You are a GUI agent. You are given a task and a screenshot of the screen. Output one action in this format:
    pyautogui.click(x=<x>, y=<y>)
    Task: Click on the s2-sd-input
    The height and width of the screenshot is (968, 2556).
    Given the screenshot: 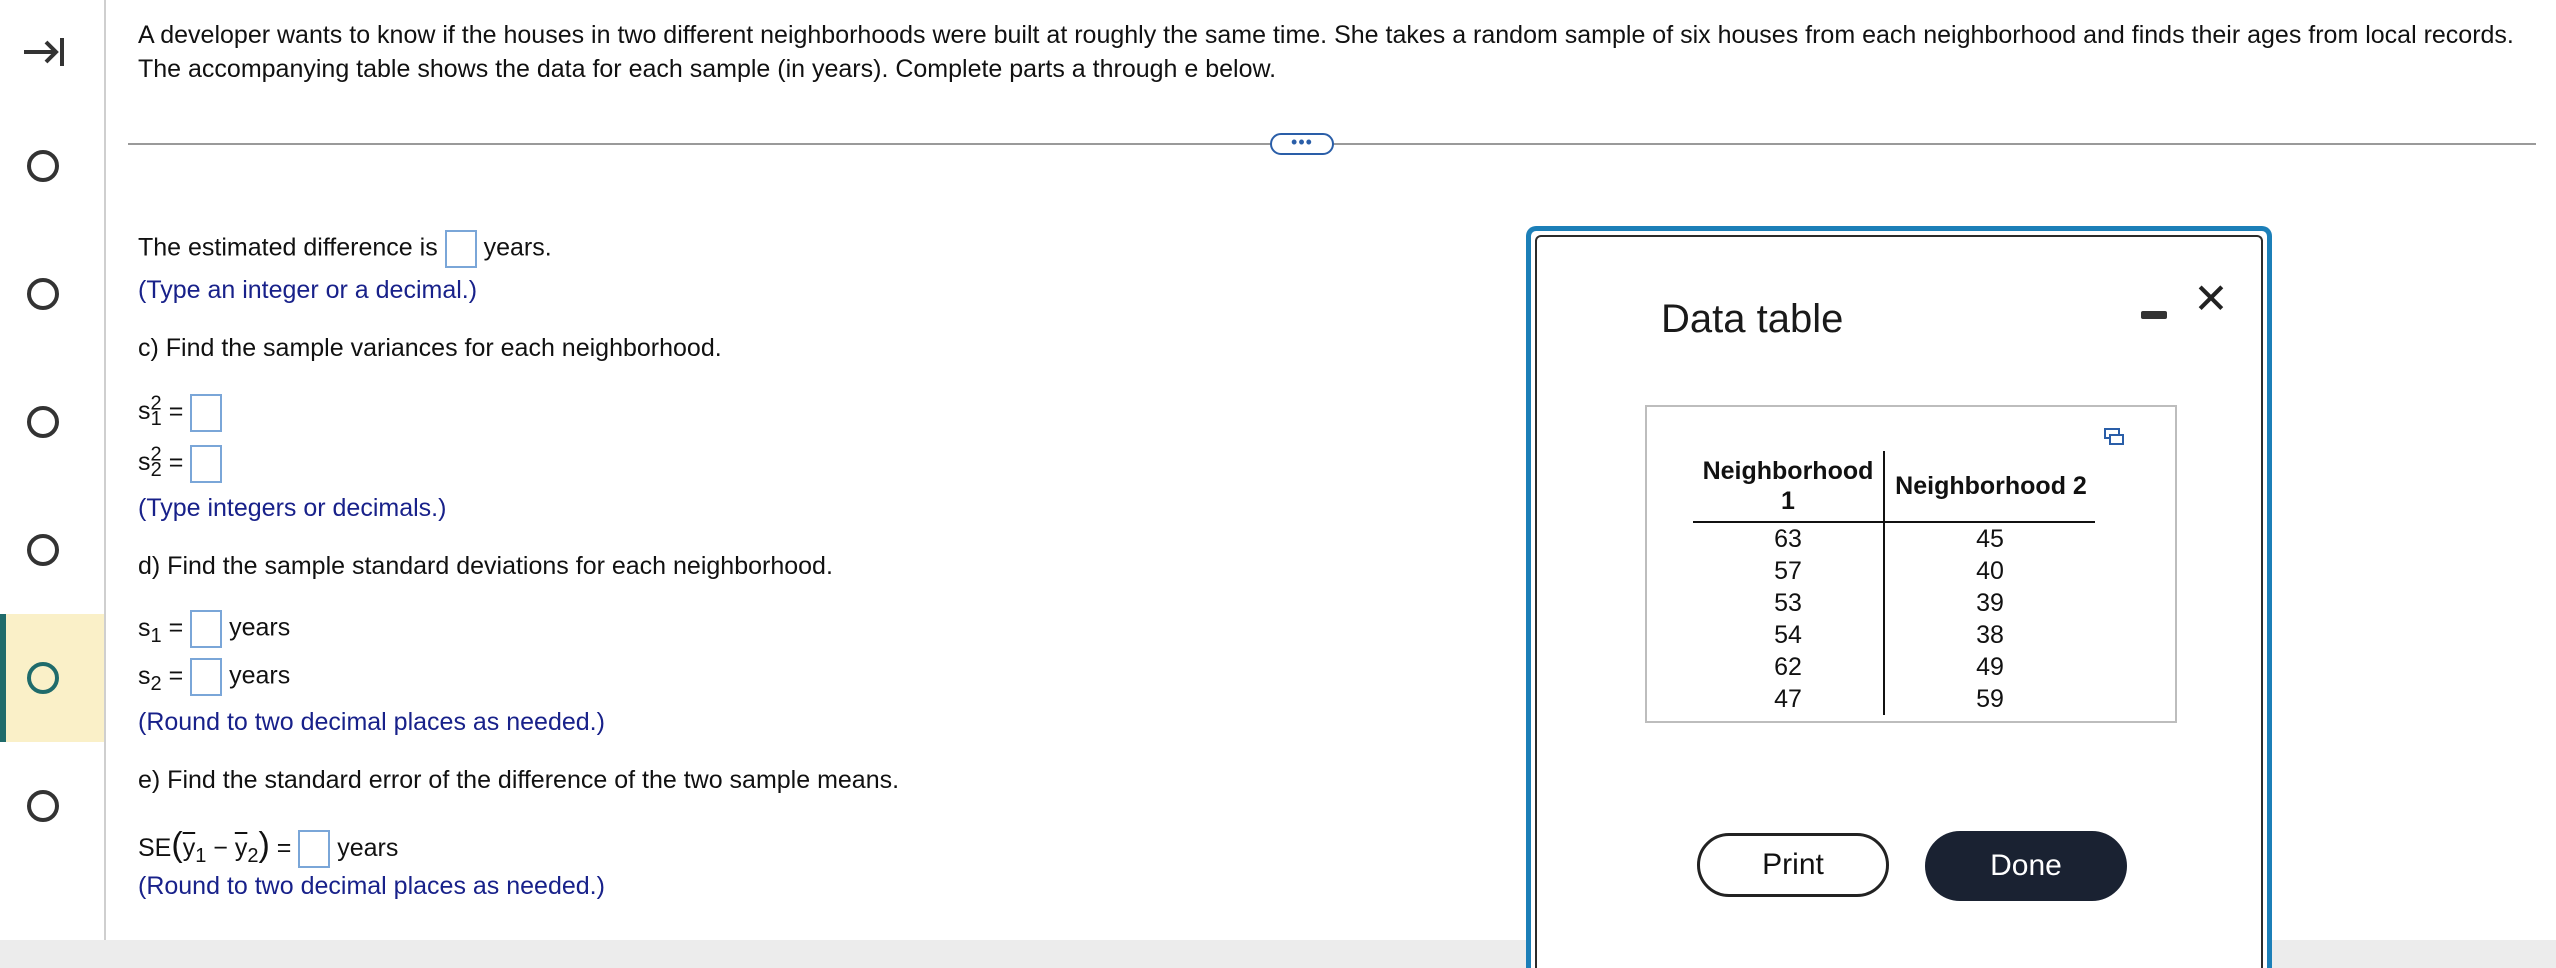 What is the action you would take?
    pyautogui.click(x=206, y=677)
    